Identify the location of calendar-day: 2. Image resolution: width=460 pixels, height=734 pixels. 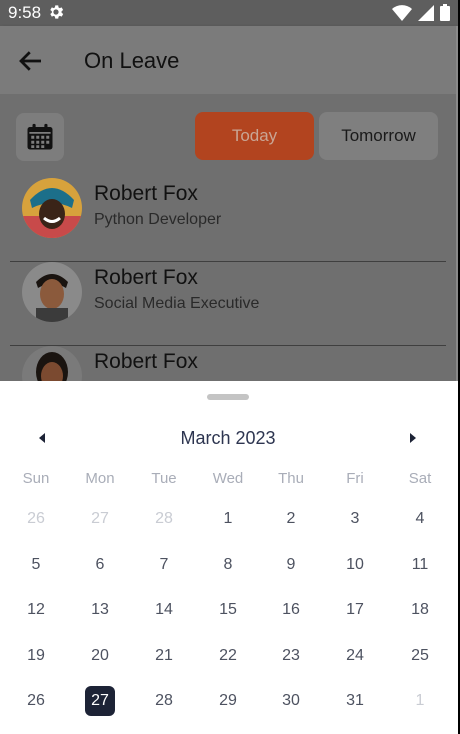
(291, 519).